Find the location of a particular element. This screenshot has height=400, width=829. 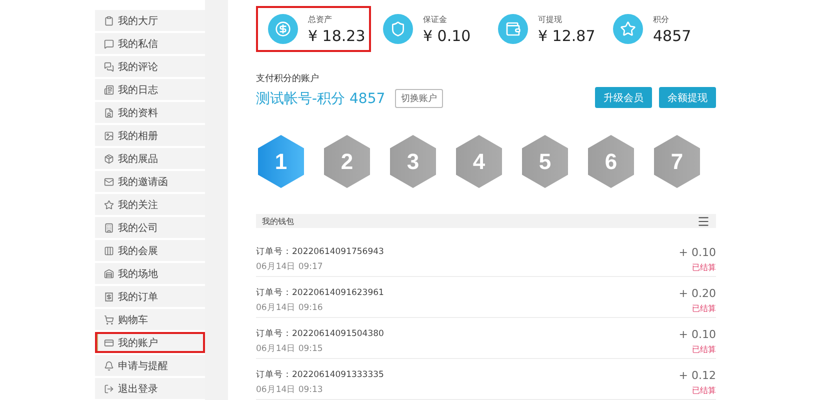

sidebar-item: 我的评论 is located at coordinates (150, 66).